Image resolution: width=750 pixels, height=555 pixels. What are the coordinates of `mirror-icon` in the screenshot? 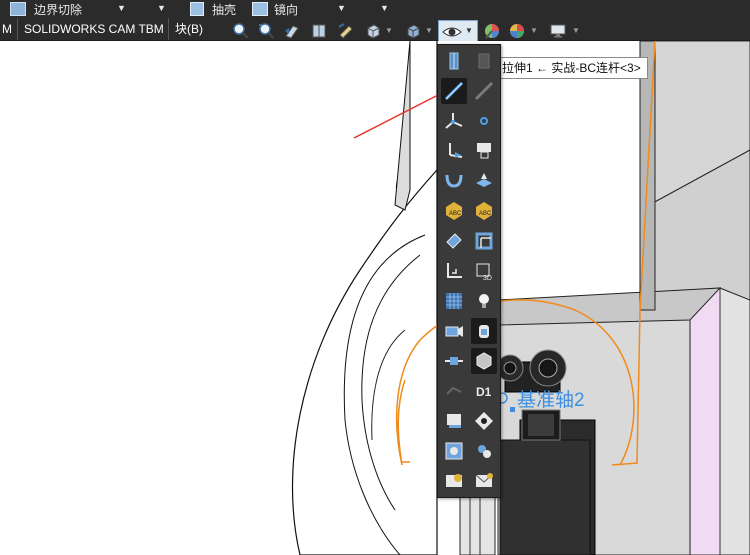 It's located at (260, 9).